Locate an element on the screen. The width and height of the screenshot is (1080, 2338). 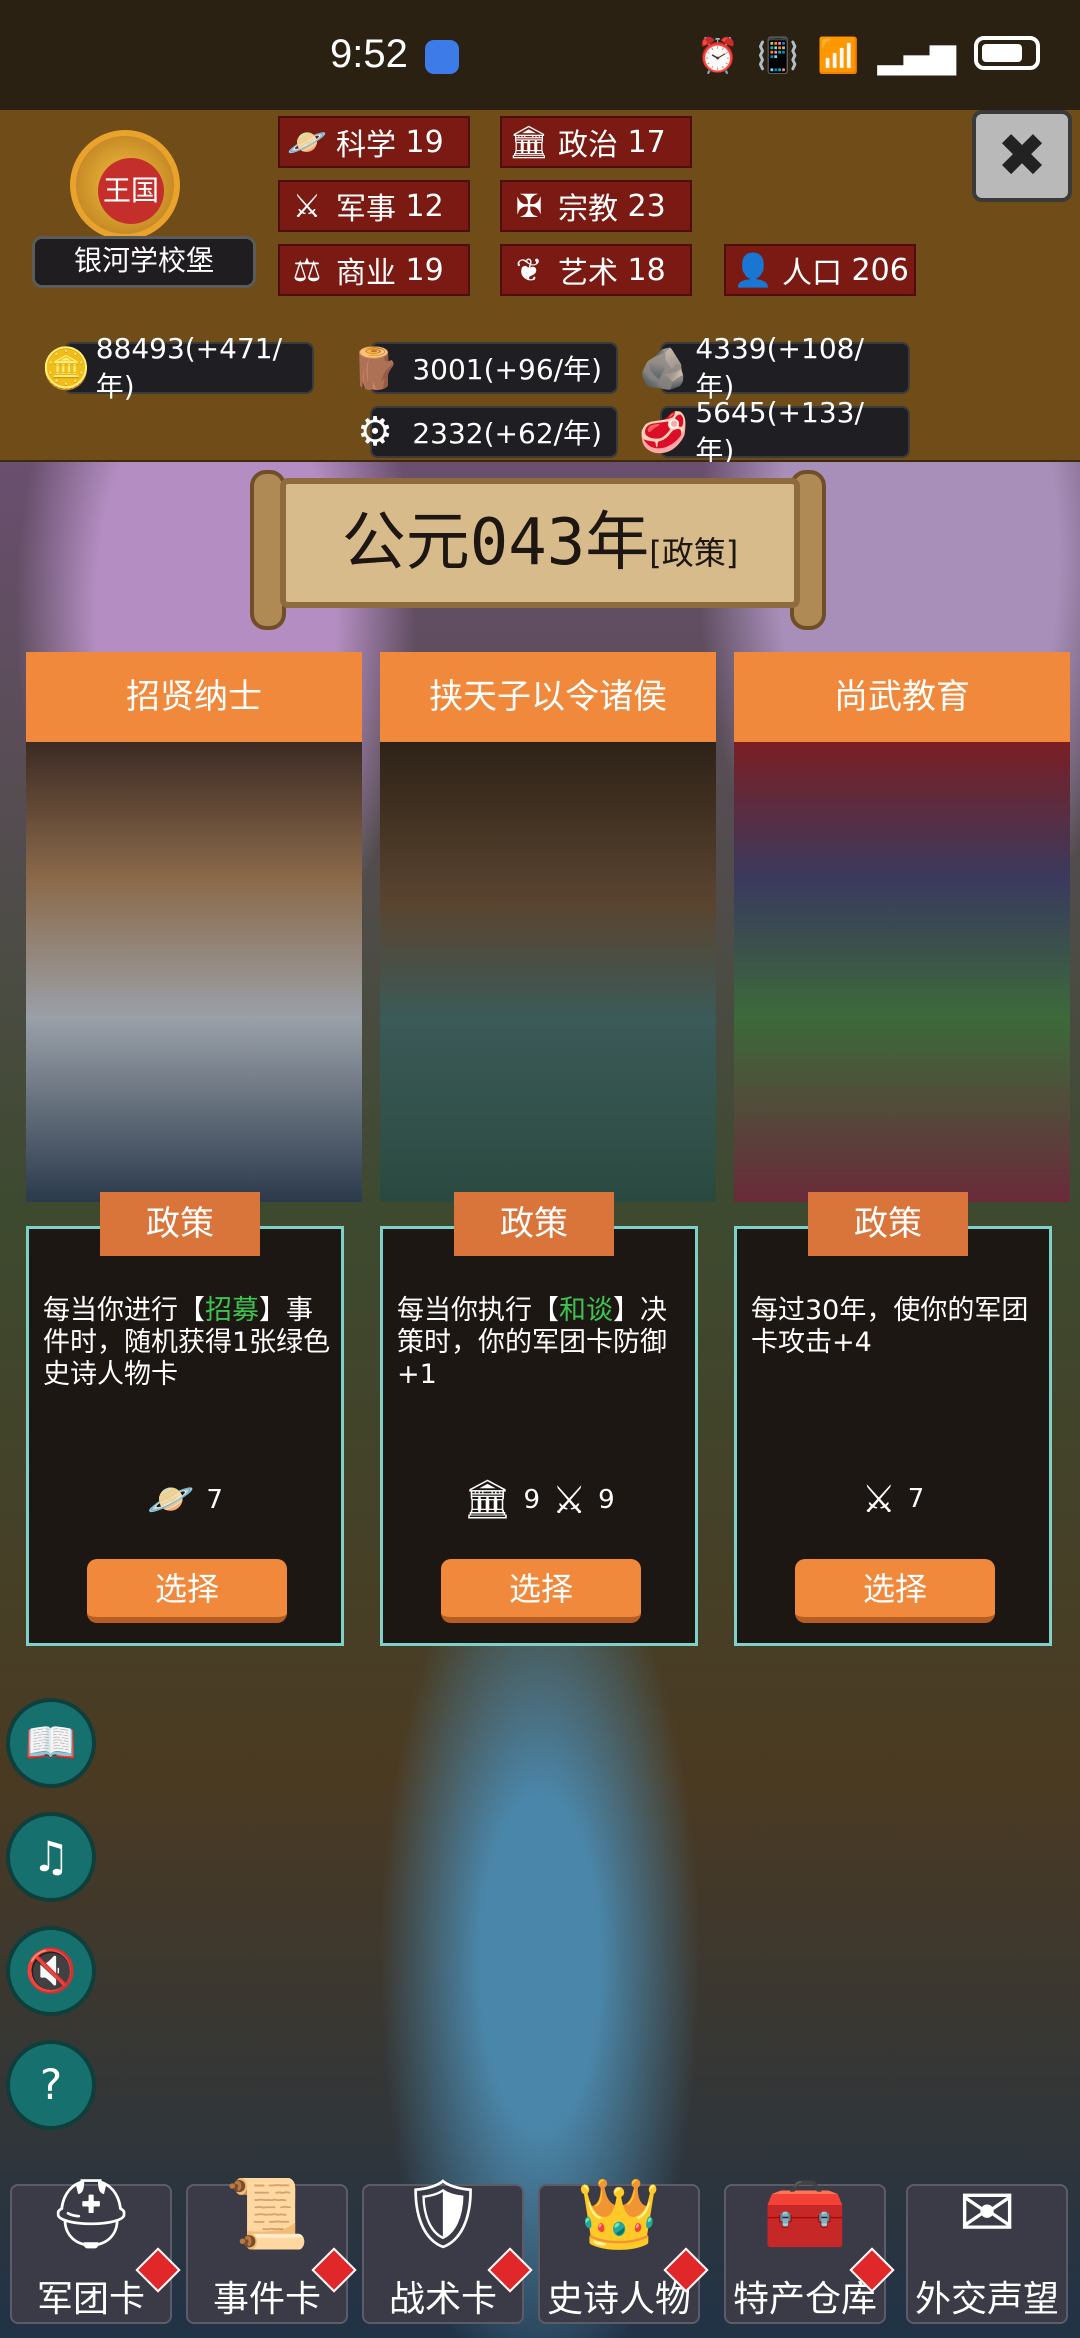
resource-text: 5645(+133/年) is located at coordinates (779, 431).